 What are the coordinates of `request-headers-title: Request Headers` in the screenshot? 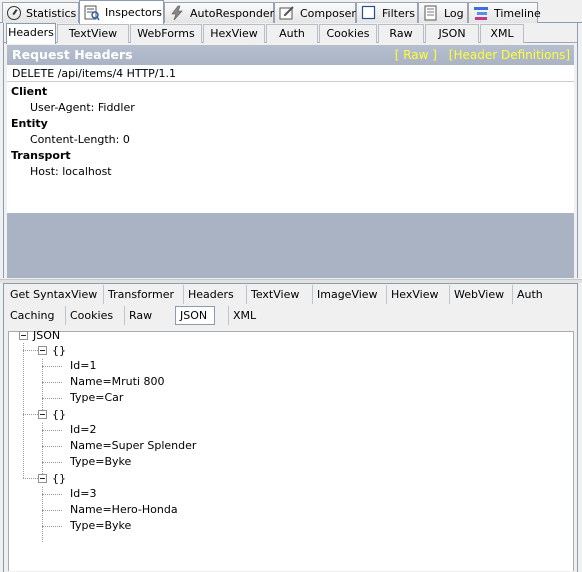 It's located at (72, 54).